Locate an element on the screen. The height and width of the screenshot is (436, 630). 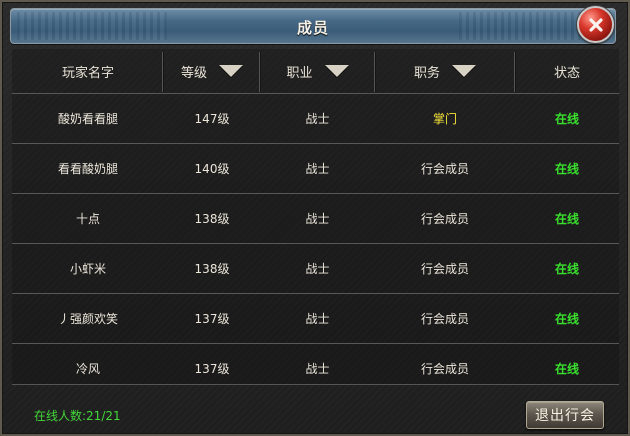
member-name: 看看酸奶腿 is located at coordinates (87, 169).